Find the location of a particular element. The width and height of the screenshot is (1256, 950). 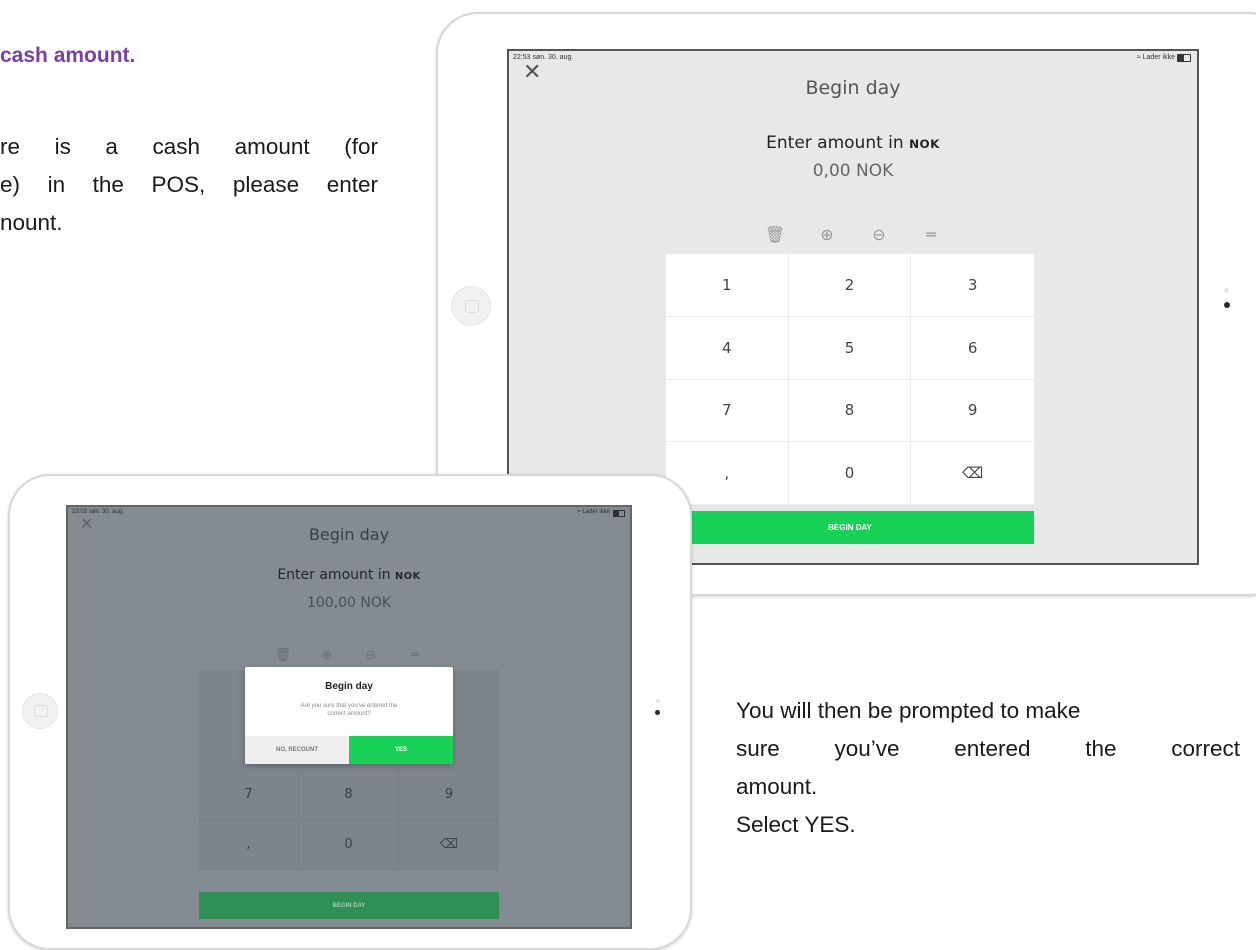

key-3: 3 is located at coordinates (972, 285).